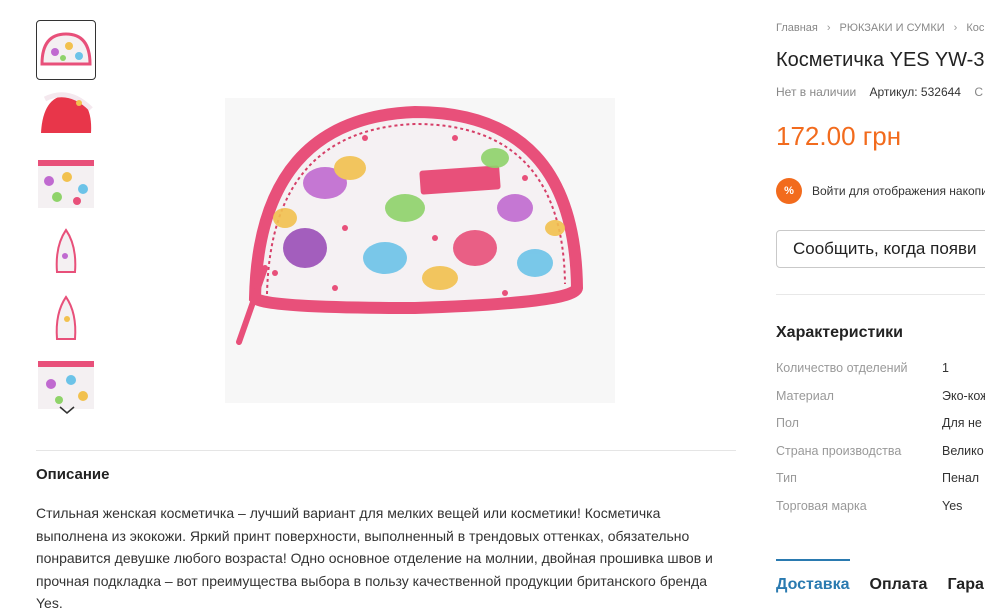 This screenshot has height=611, width=985. What do you see at coordinates (789, 191) in the screenshot?
I see `percent-badge-icon: %` at bounding box center [789, 191].